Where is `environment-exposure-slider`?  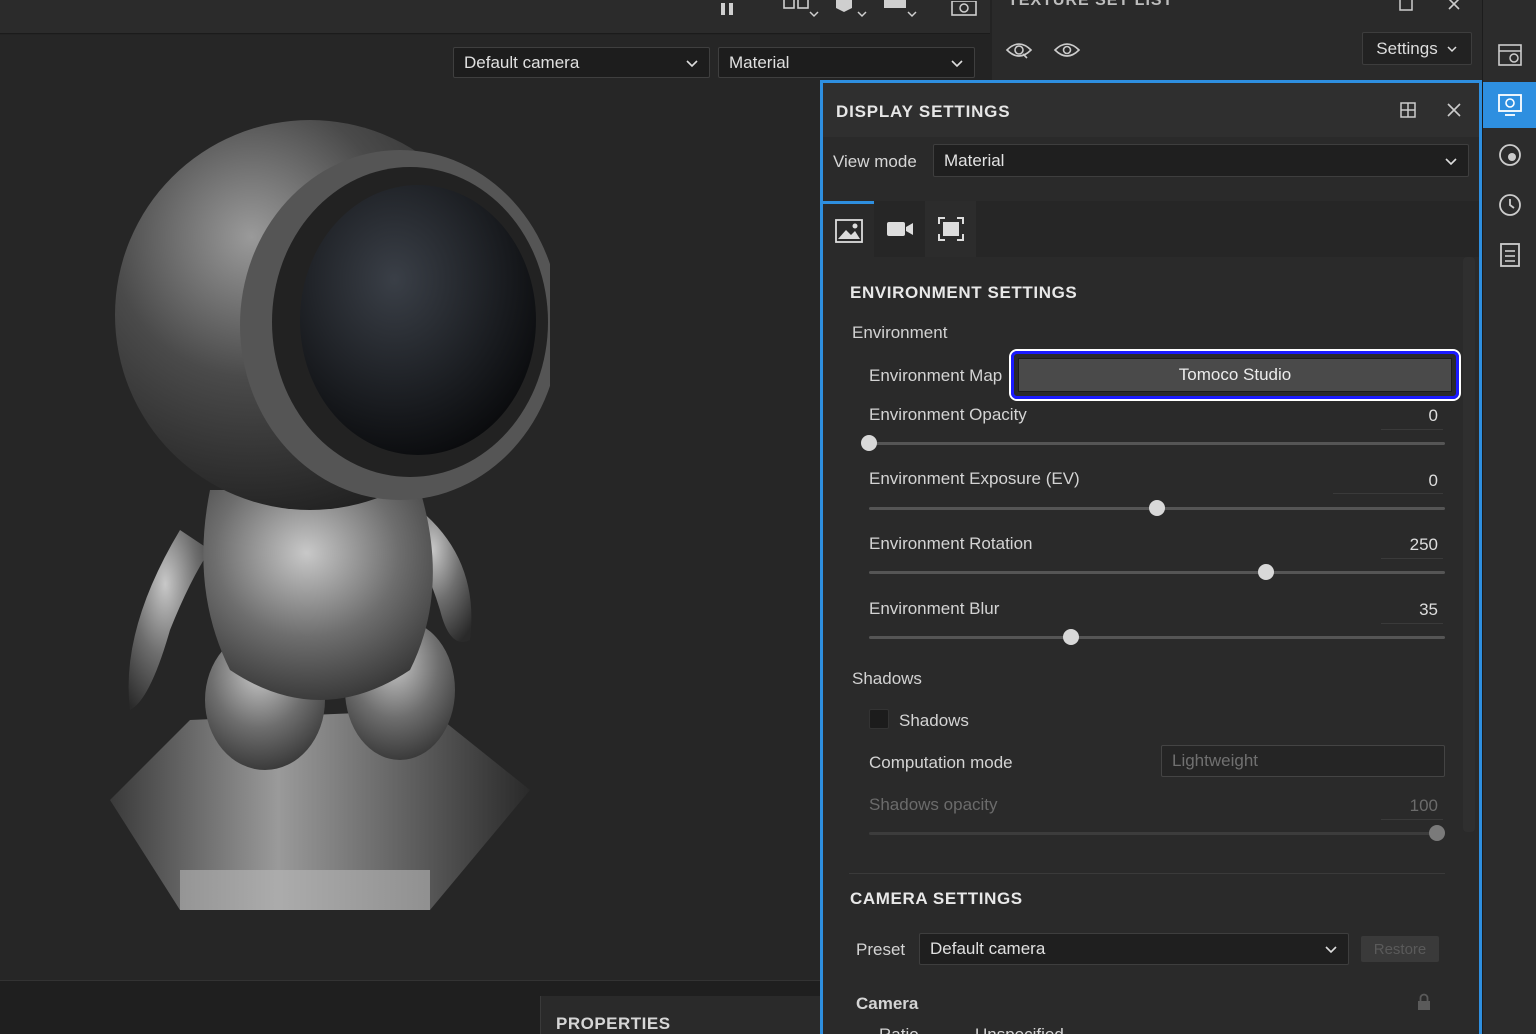
environment-exposure-slider is located at coordinates (1157, 508).